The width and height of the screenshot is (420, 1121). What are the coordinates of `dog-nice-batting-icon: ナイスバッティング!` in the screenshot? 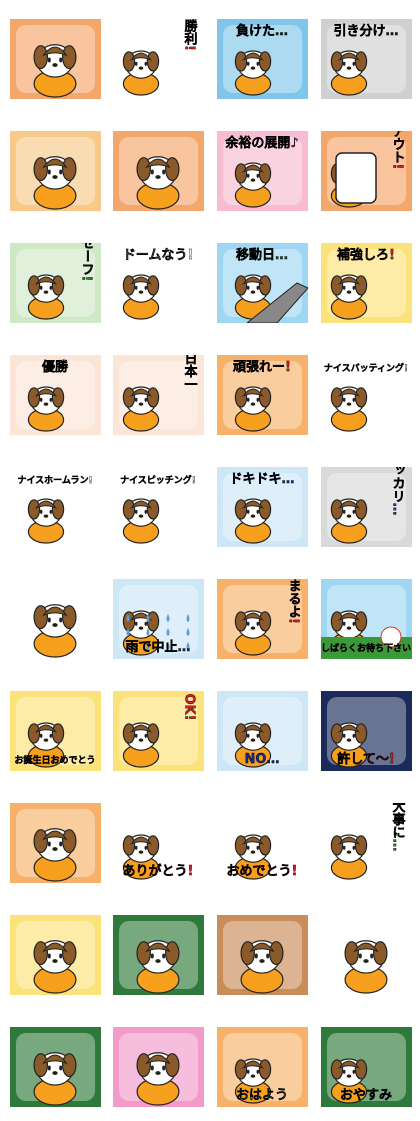 It's located at (366, 395).